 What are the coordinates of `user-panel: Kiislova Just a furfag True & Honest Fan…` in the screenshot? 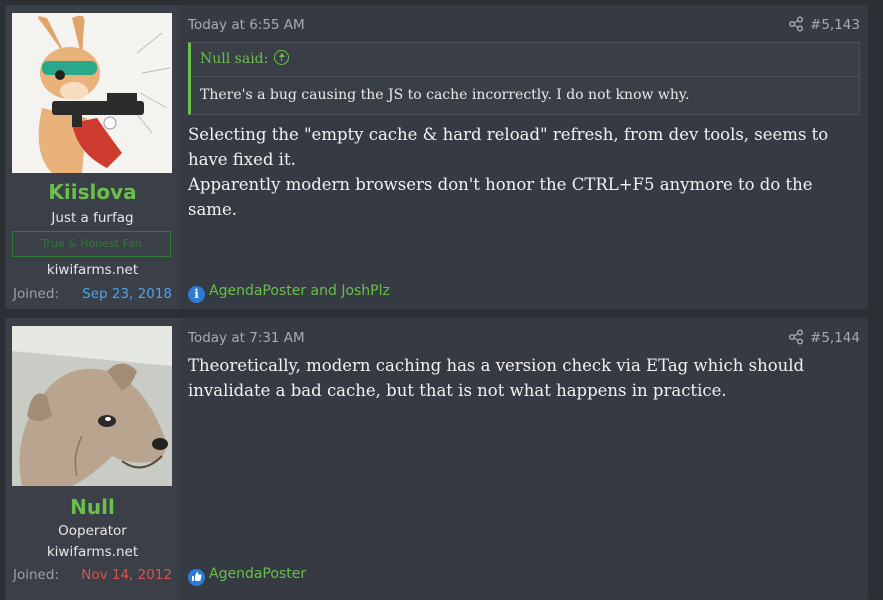 It's located at (92, 157).